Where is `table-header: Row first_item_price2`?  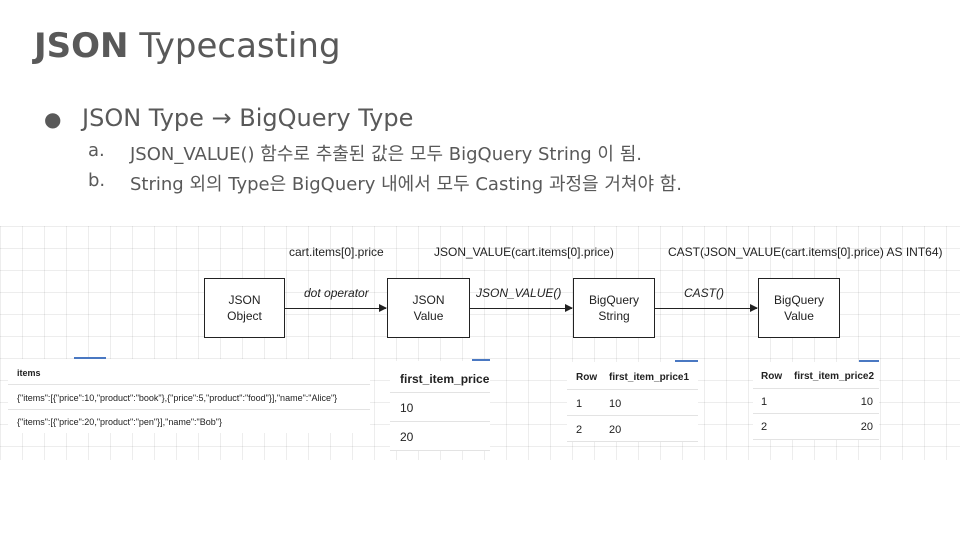
table-header: Row first_item_price2 is located at coordinates (816, 375).